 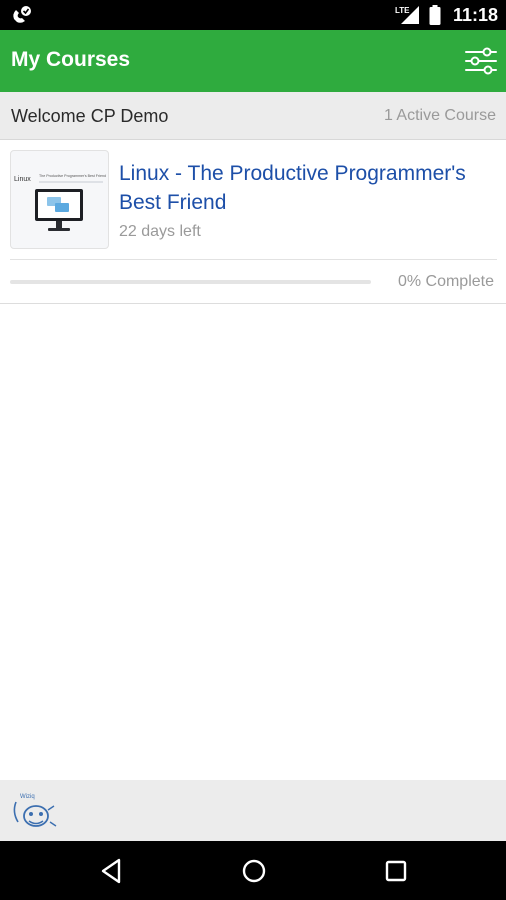 What do you see at coordinates (160, 231) in the screenshot?
I see `days-left-text: 22 days left` at bounding box center [160, 231].